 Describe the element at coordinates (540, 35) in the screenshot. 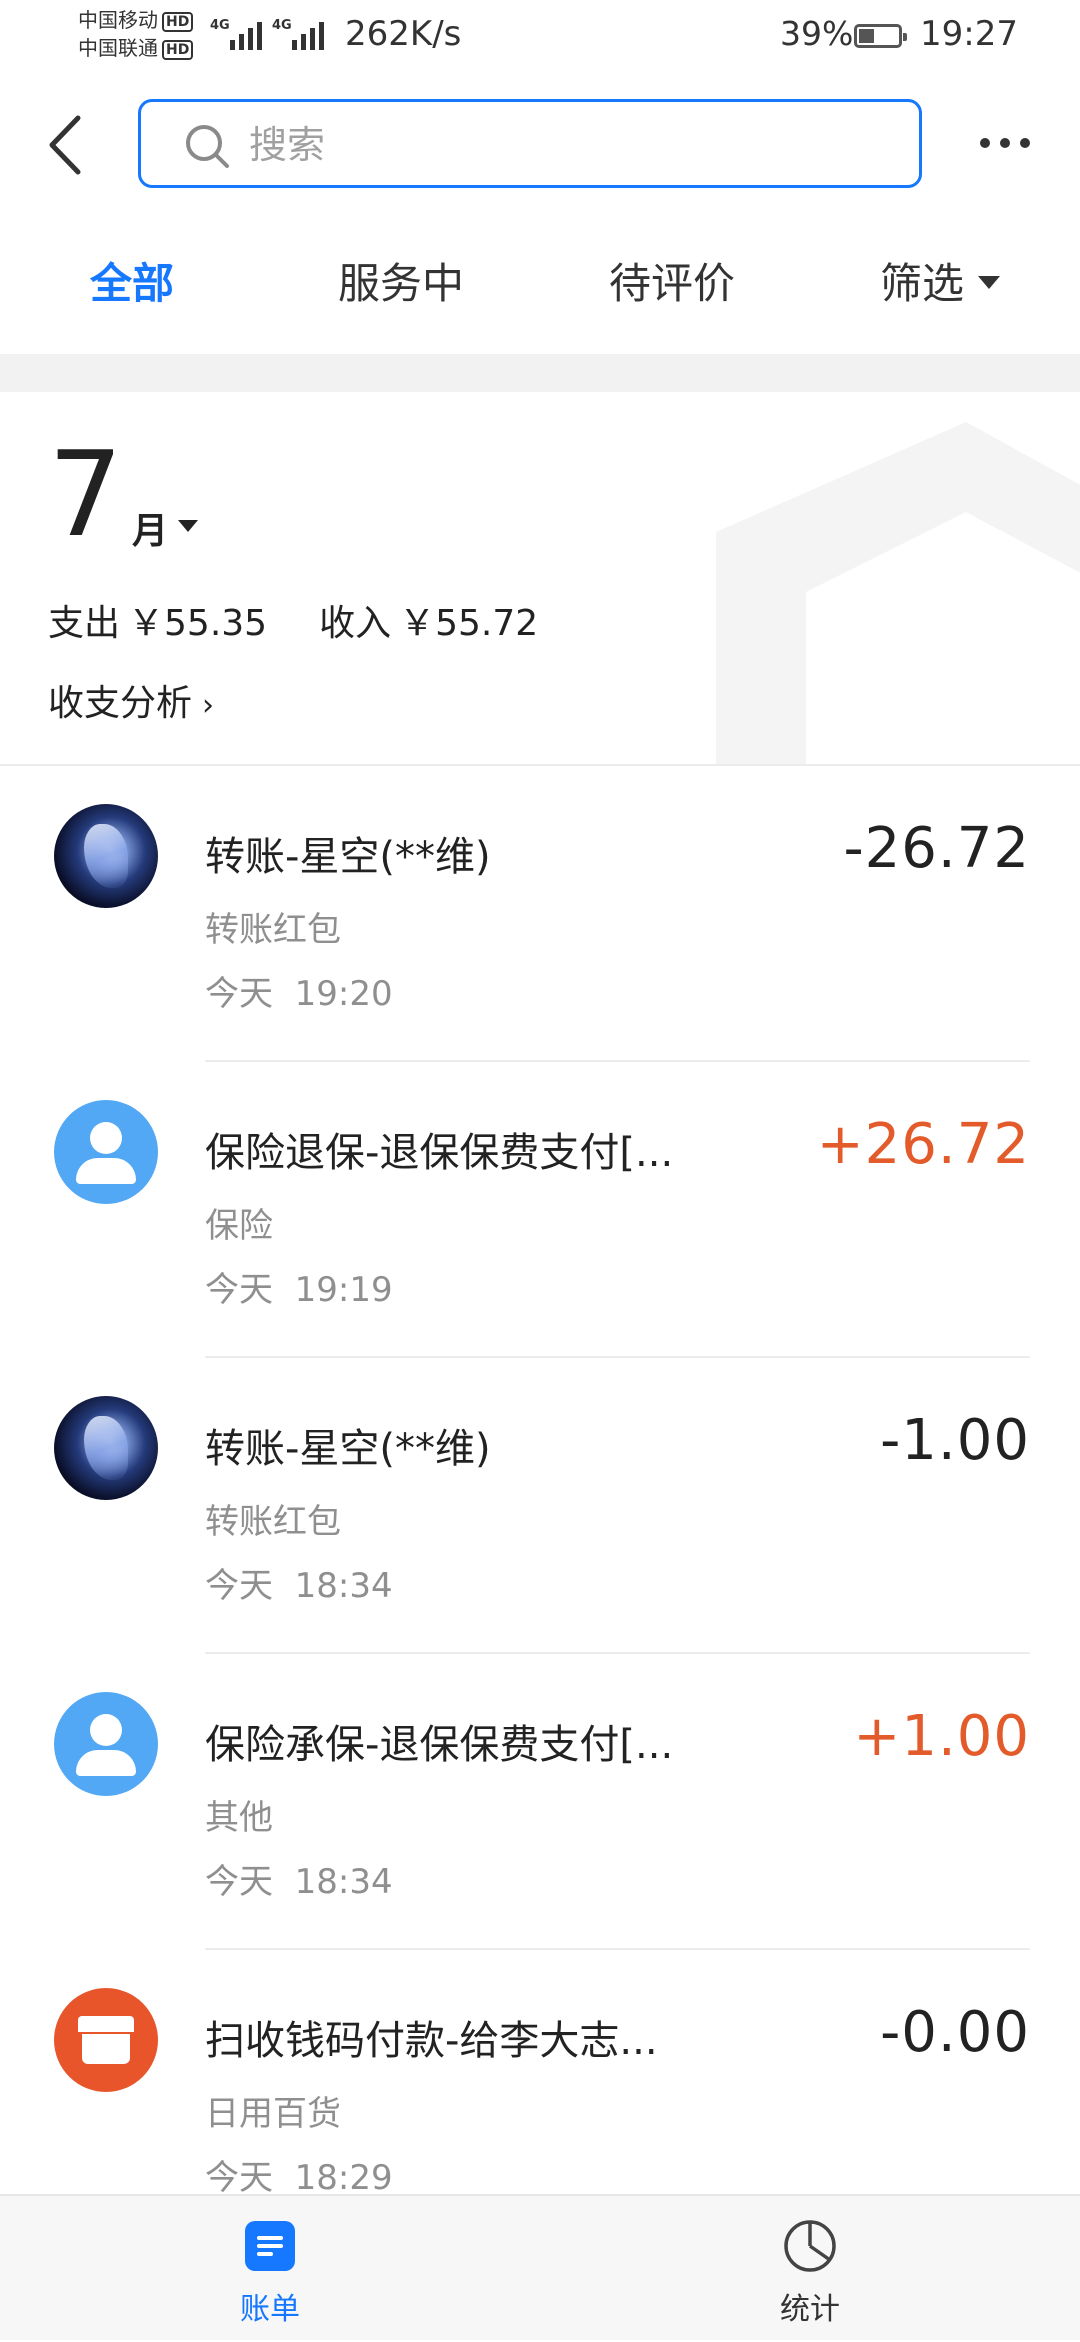

I see `status-bar: 中国移动 HD 中国联通 HD 4G 4G 262K/s 39% 19:27` at that location.